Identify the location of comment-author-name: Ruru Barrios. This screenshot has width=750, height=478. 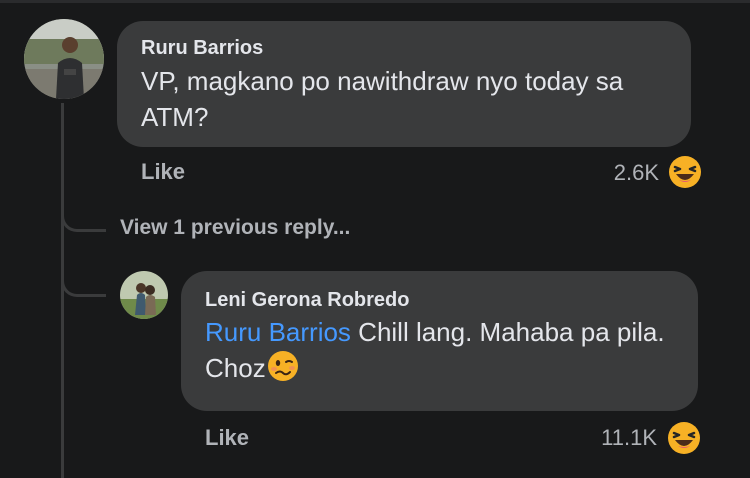
(202, 48).